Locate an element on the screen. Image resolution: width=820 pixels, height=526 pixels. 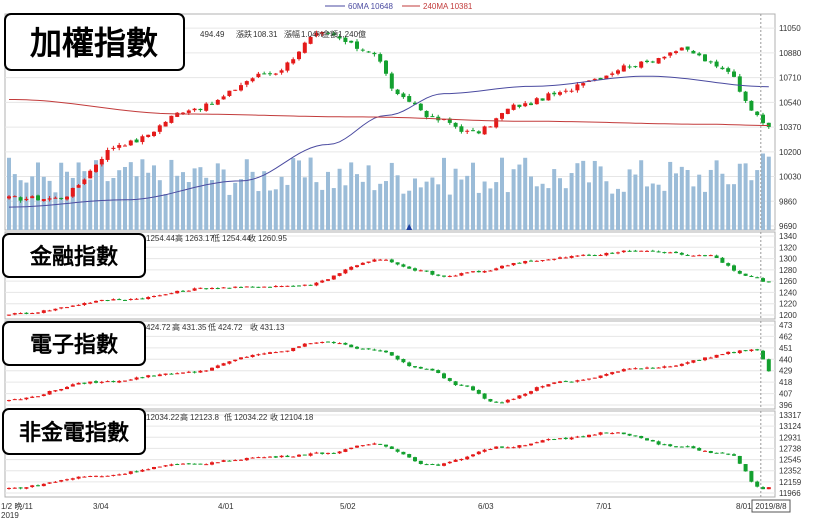
x-tick-aug: 8/01 is located at coordinates (744, 506).